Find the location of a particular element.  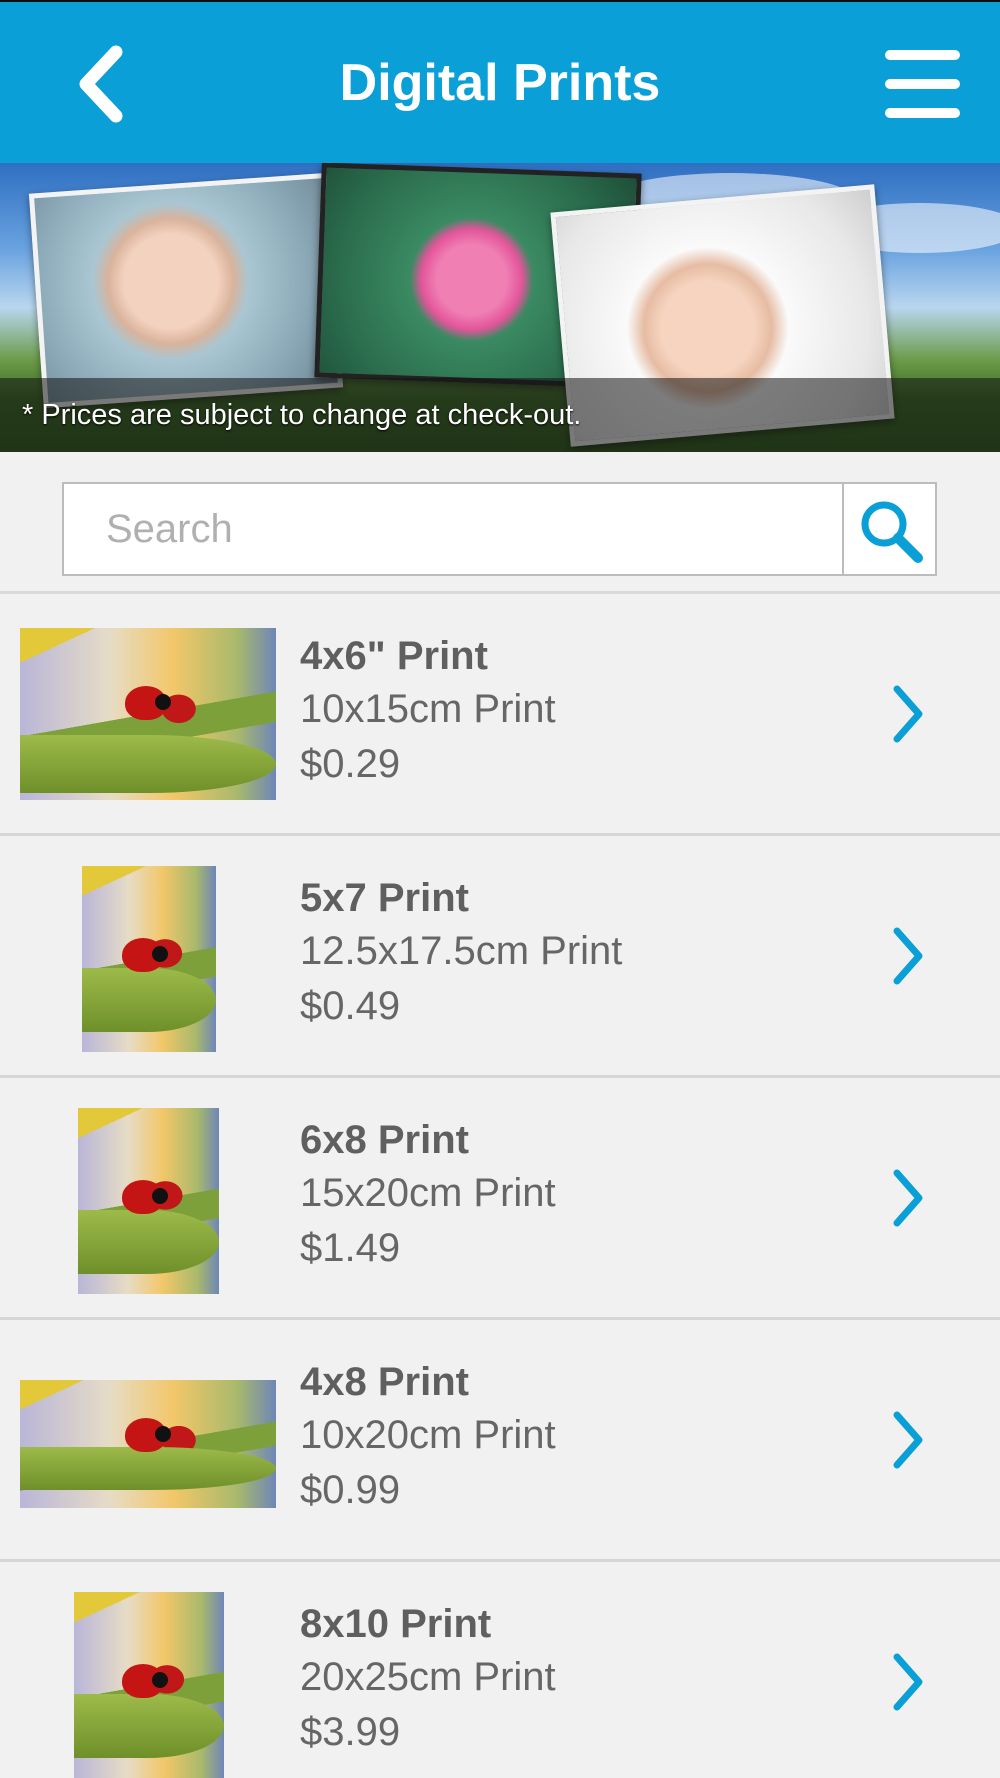

product-title: 4x6" Print is located at coordinates (394, 656).